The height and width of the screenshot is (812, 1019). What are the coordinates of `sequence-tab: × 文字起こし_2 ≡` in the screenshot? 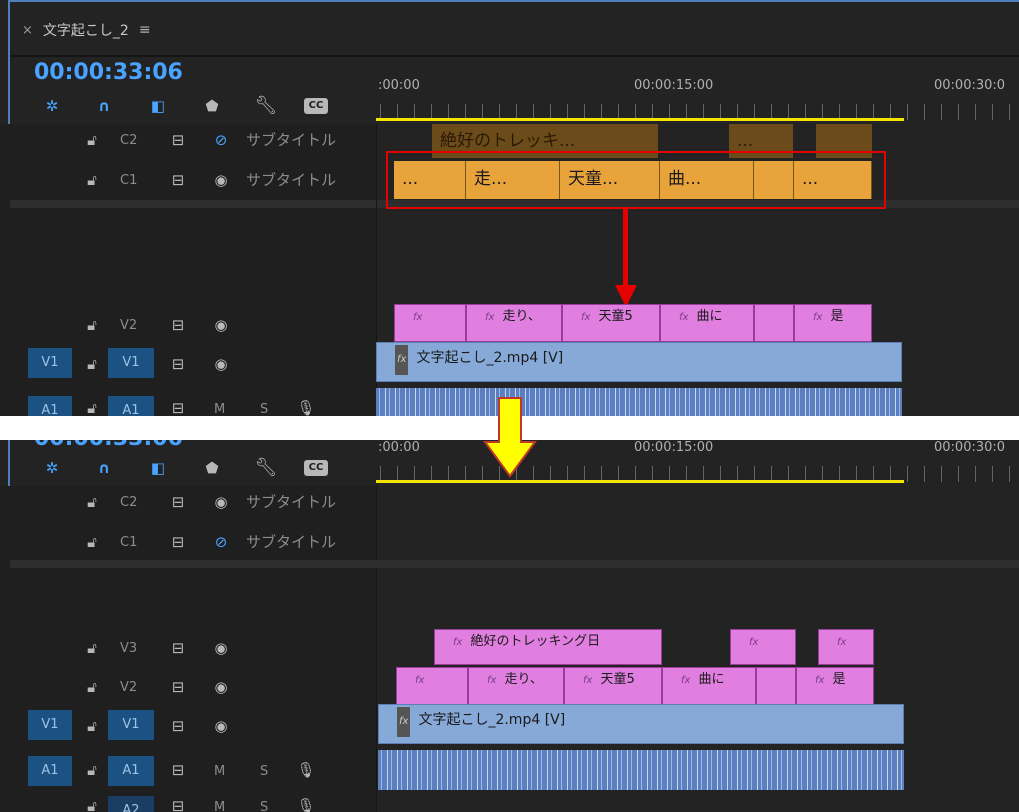 It's located at (86, 30).